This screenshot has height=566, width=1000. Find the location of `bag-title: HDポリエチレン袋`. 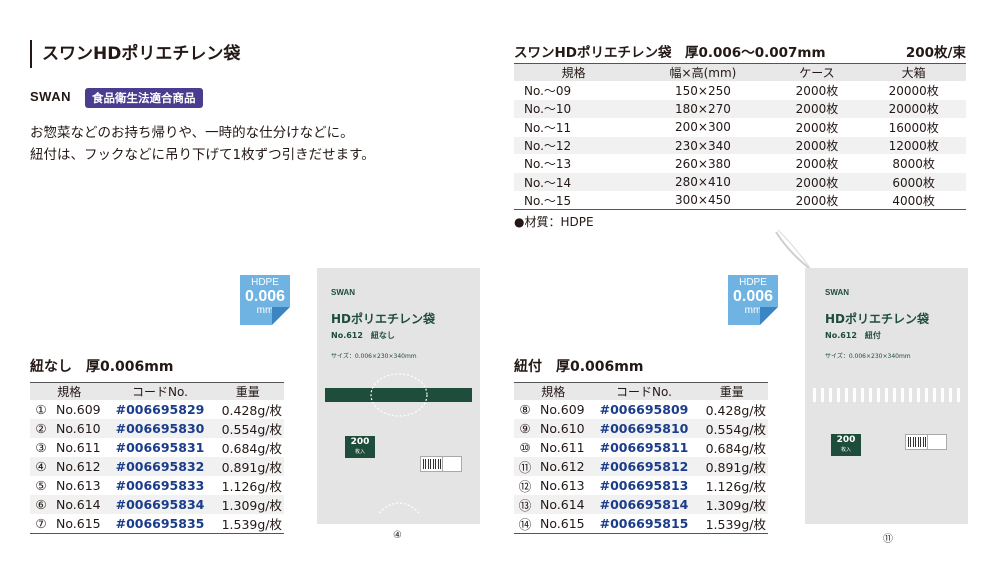

bag-title: HDポリエチレン袋 is located at coordinates (877, 319).